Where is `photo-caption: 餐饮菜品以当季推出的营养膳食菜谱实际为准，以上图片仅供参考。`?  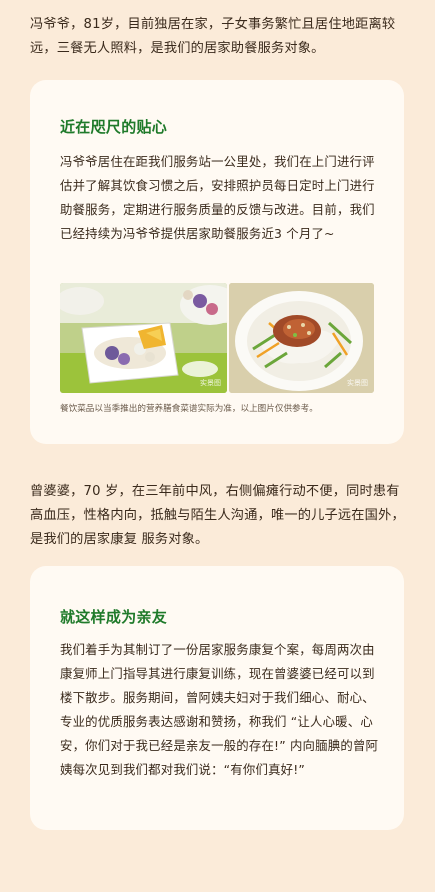 photo-caption: 餐饮菜品以当季推出的营养膳食菜谱实际为准，以上图片仅供参考。 is located at coordinates (189, 409).